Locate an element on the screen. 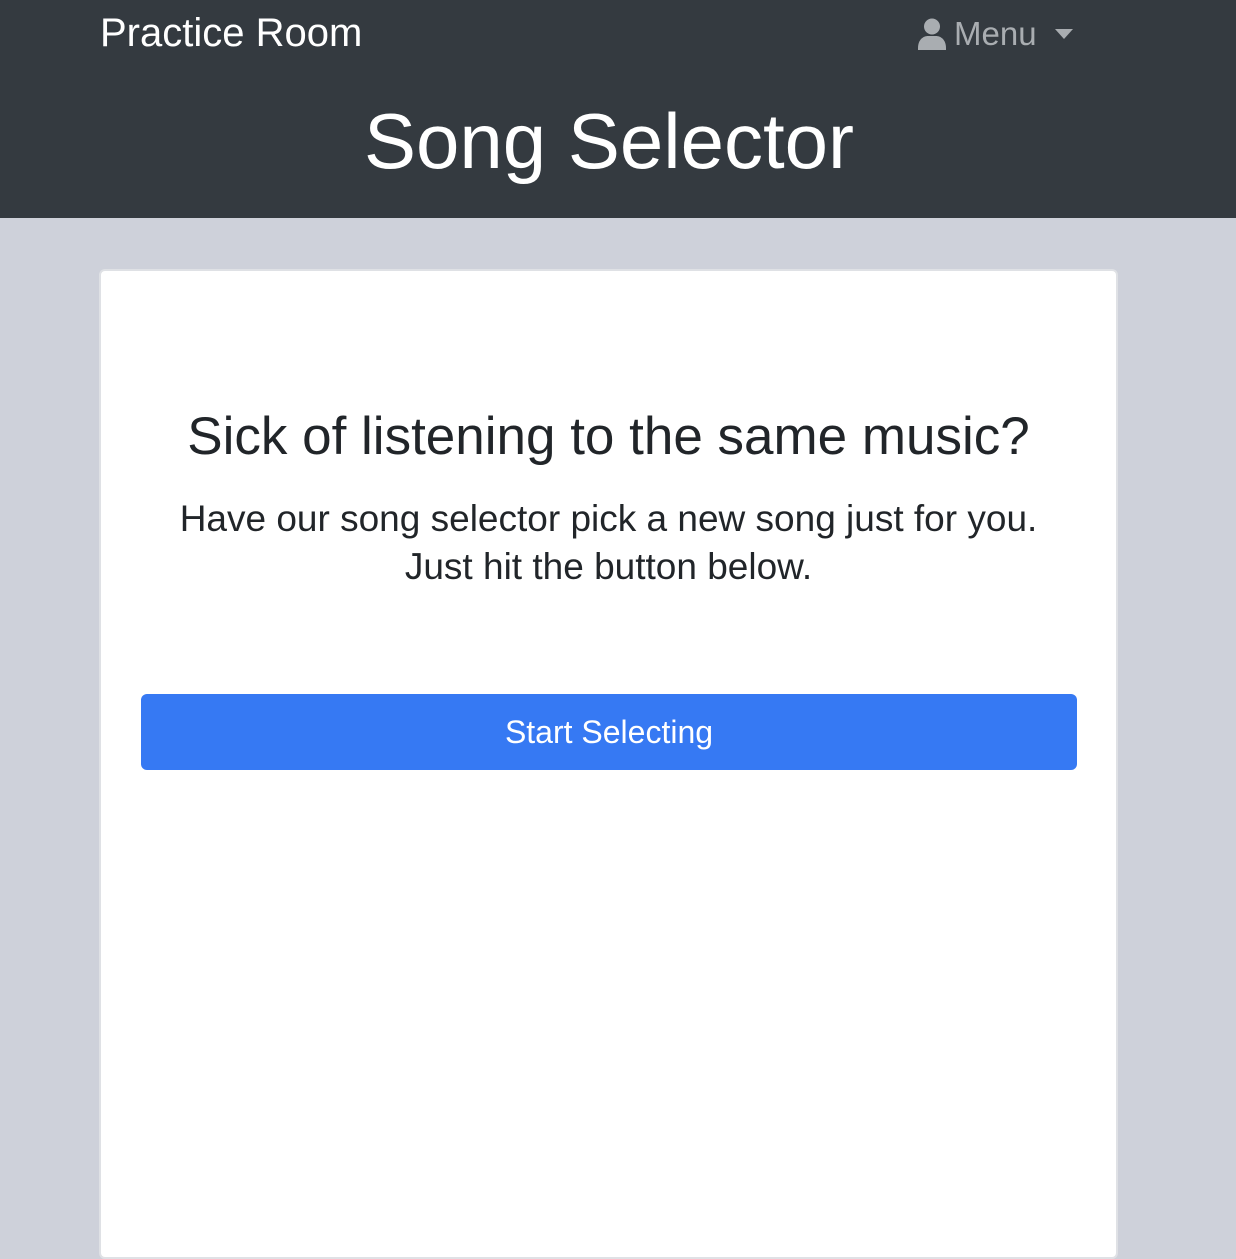 This screenshot has width=1236, height=1259. menu-dropdown-toggle: Menu is located at coordinates (995, 34).